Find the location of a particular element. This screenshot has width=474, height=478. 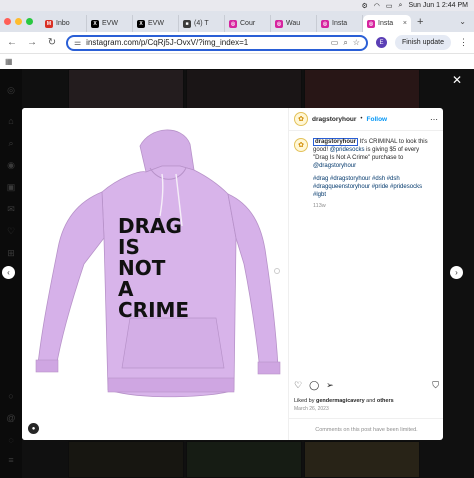

post-header: ✿ dragstoryhour • Follow ⋯ is located at coordinates (366, 119).